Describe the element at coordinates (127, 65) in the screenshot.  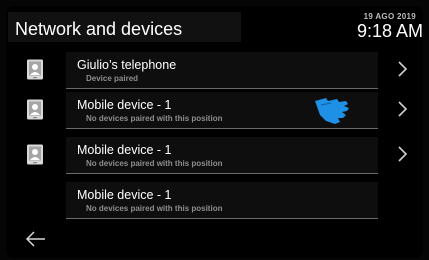
I see `device-name: Giulio’s telephone` at that location.